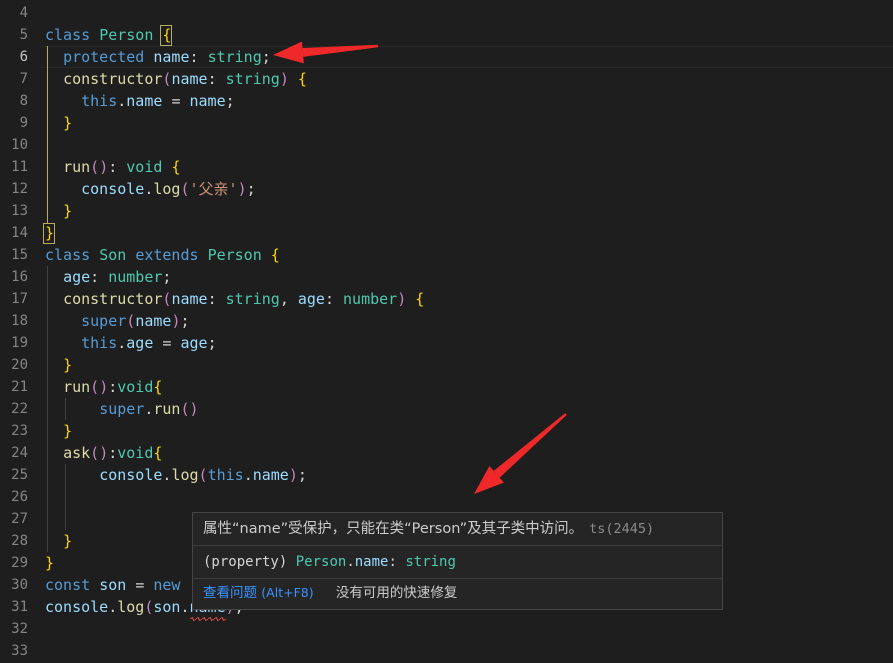 The height and width of the screenshot is (663, 893). I want to click on line-number: 19, so click(19, 343).